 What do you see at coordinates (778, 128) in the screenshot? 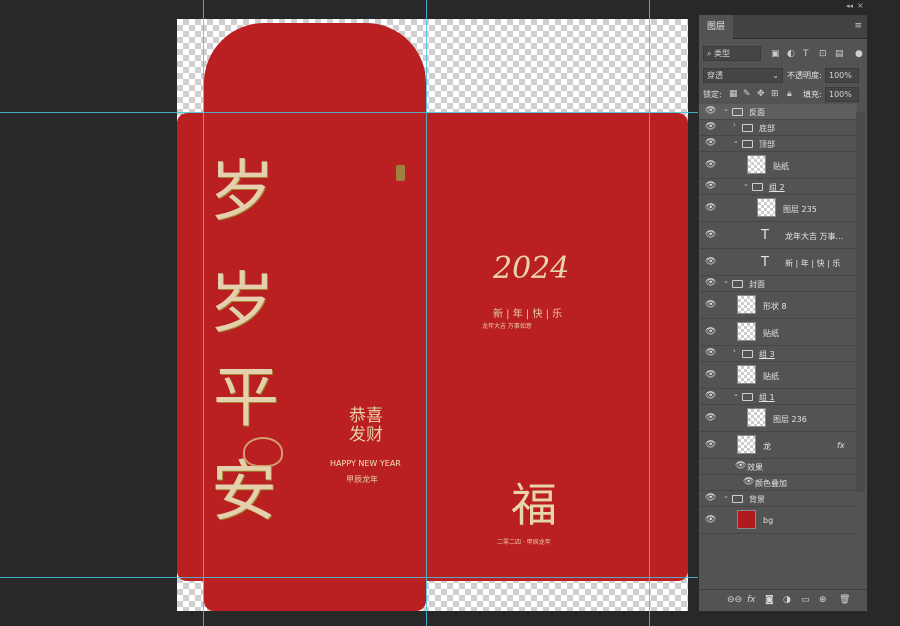
I see `layer-row: 👁︎ › 底部` at bounding box center [778, 128].